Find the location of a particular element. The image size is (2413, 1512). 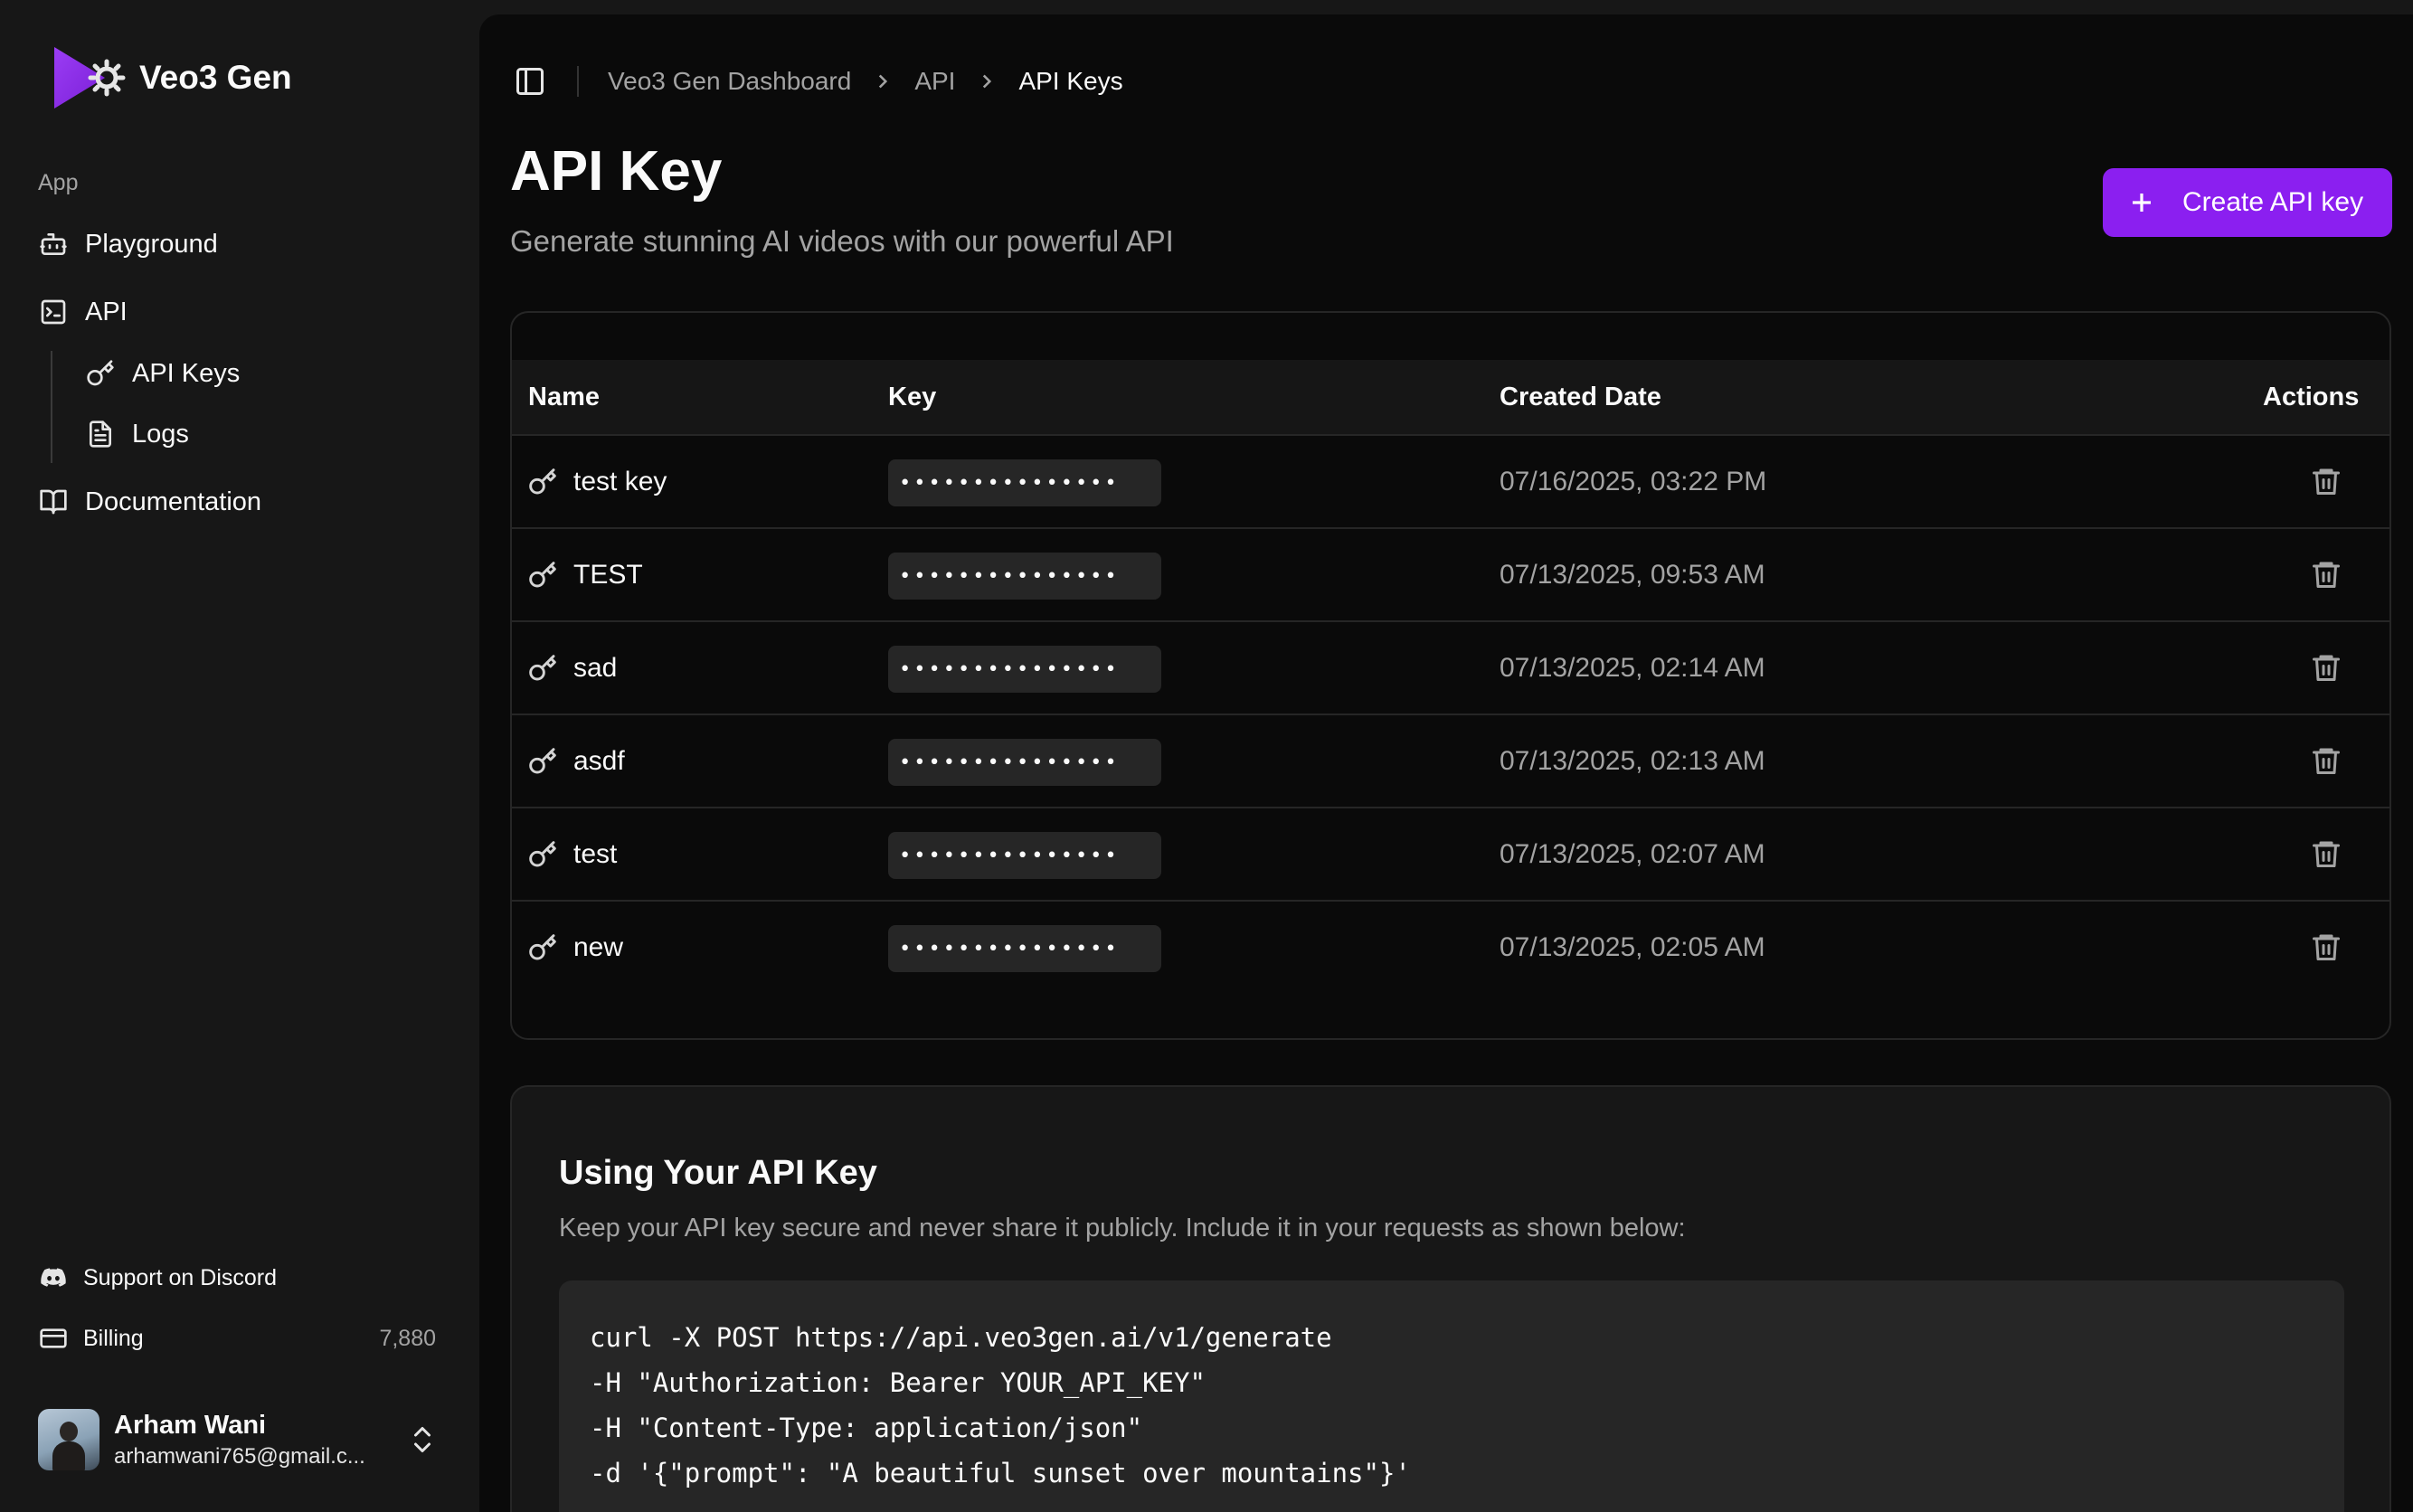

table-row: sad ••••••••••••••• 07/13/2025, 02:14 AM is located at coordinates (1450, 668).